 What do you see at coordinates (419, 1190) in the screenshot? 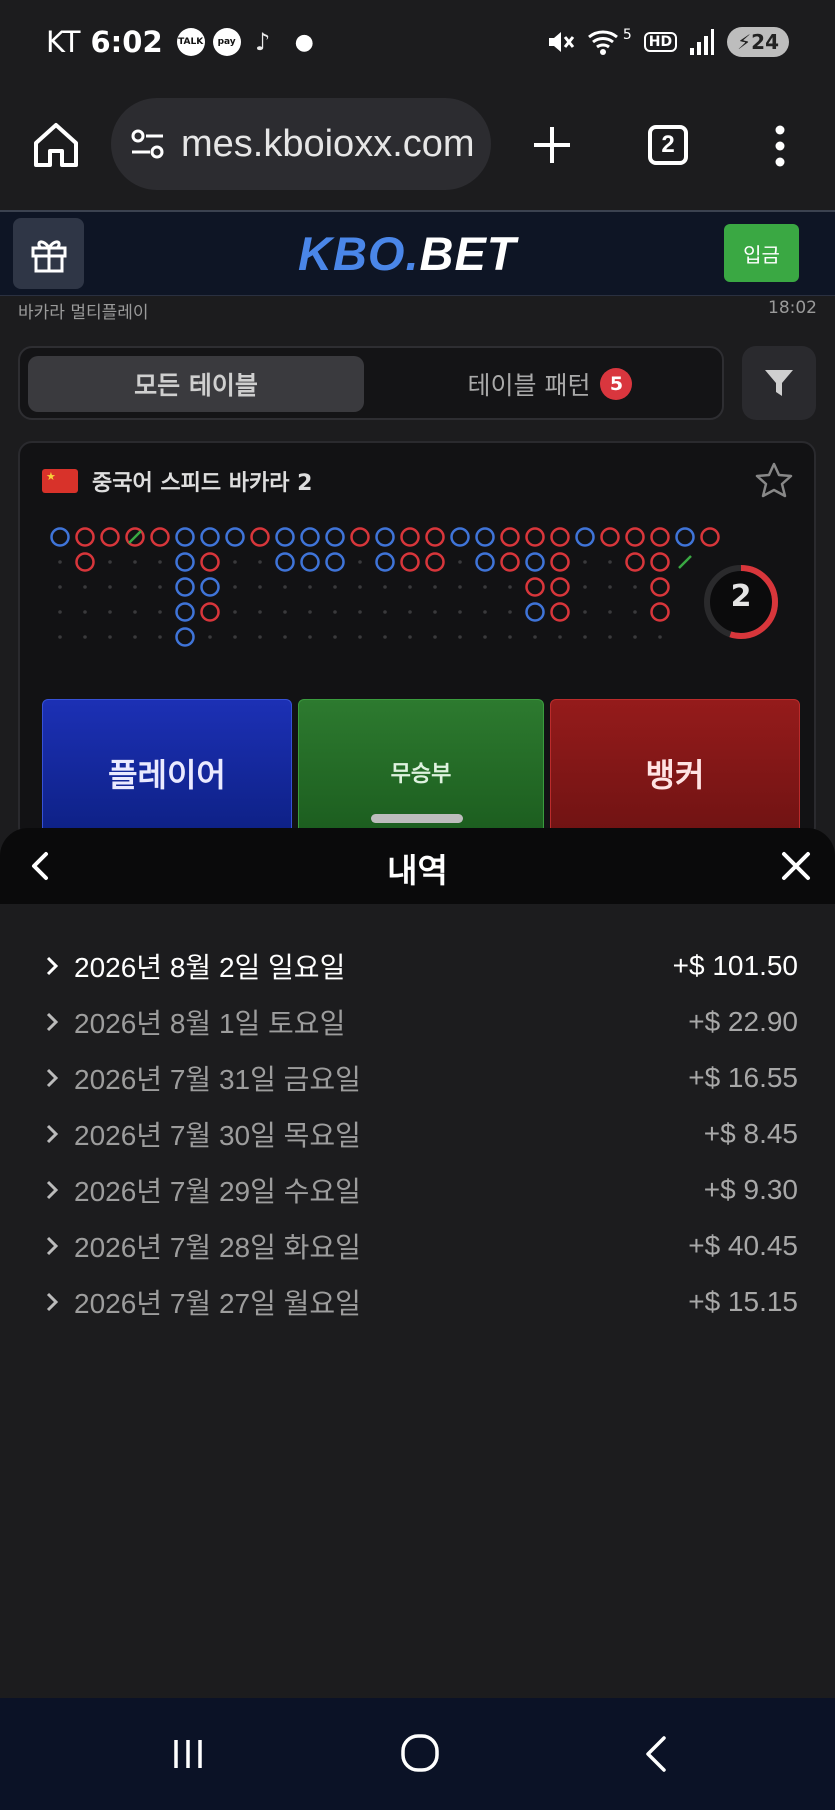
I see `history-row: 2026년 7월 29일 수요일 +$ 9.30` at bounding box center [419, 1190].